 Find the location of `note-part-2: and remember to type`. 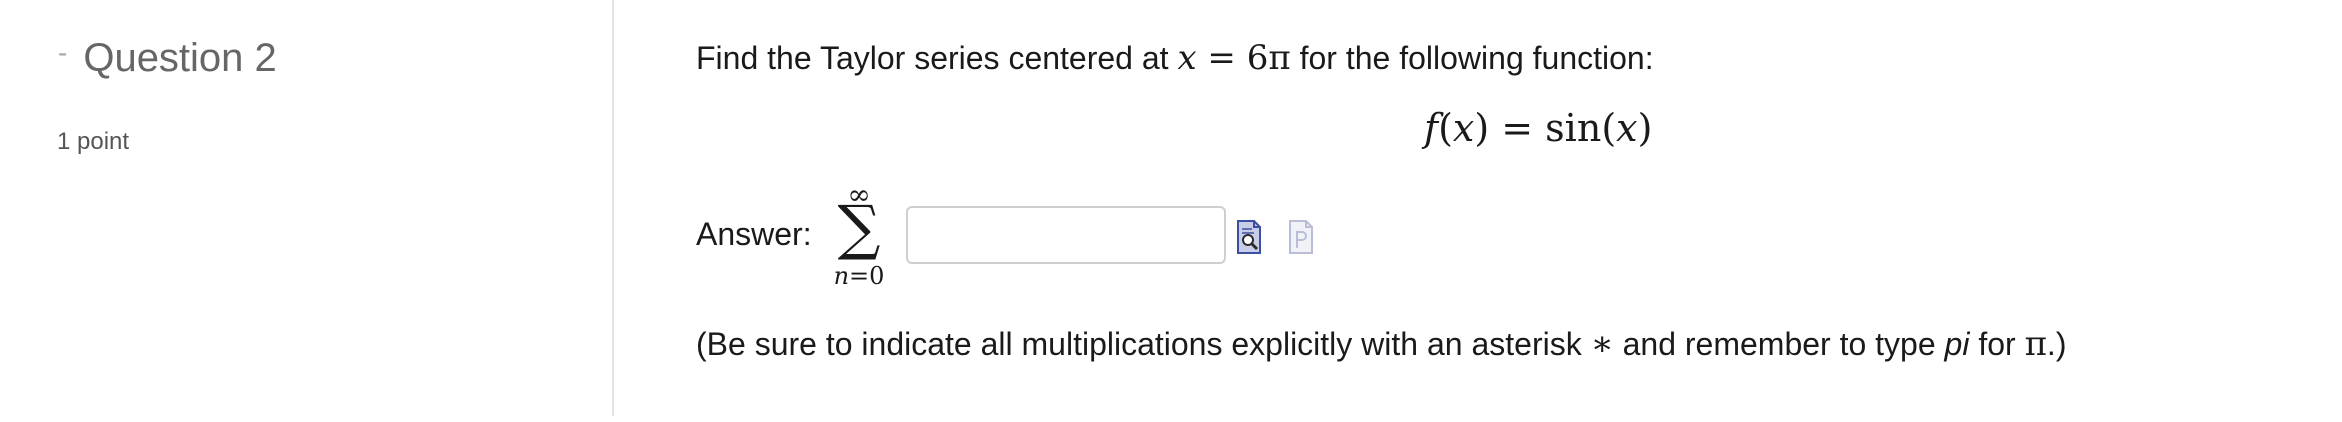

note-part-2: and remember to type is located at coordinates (1779, 344).